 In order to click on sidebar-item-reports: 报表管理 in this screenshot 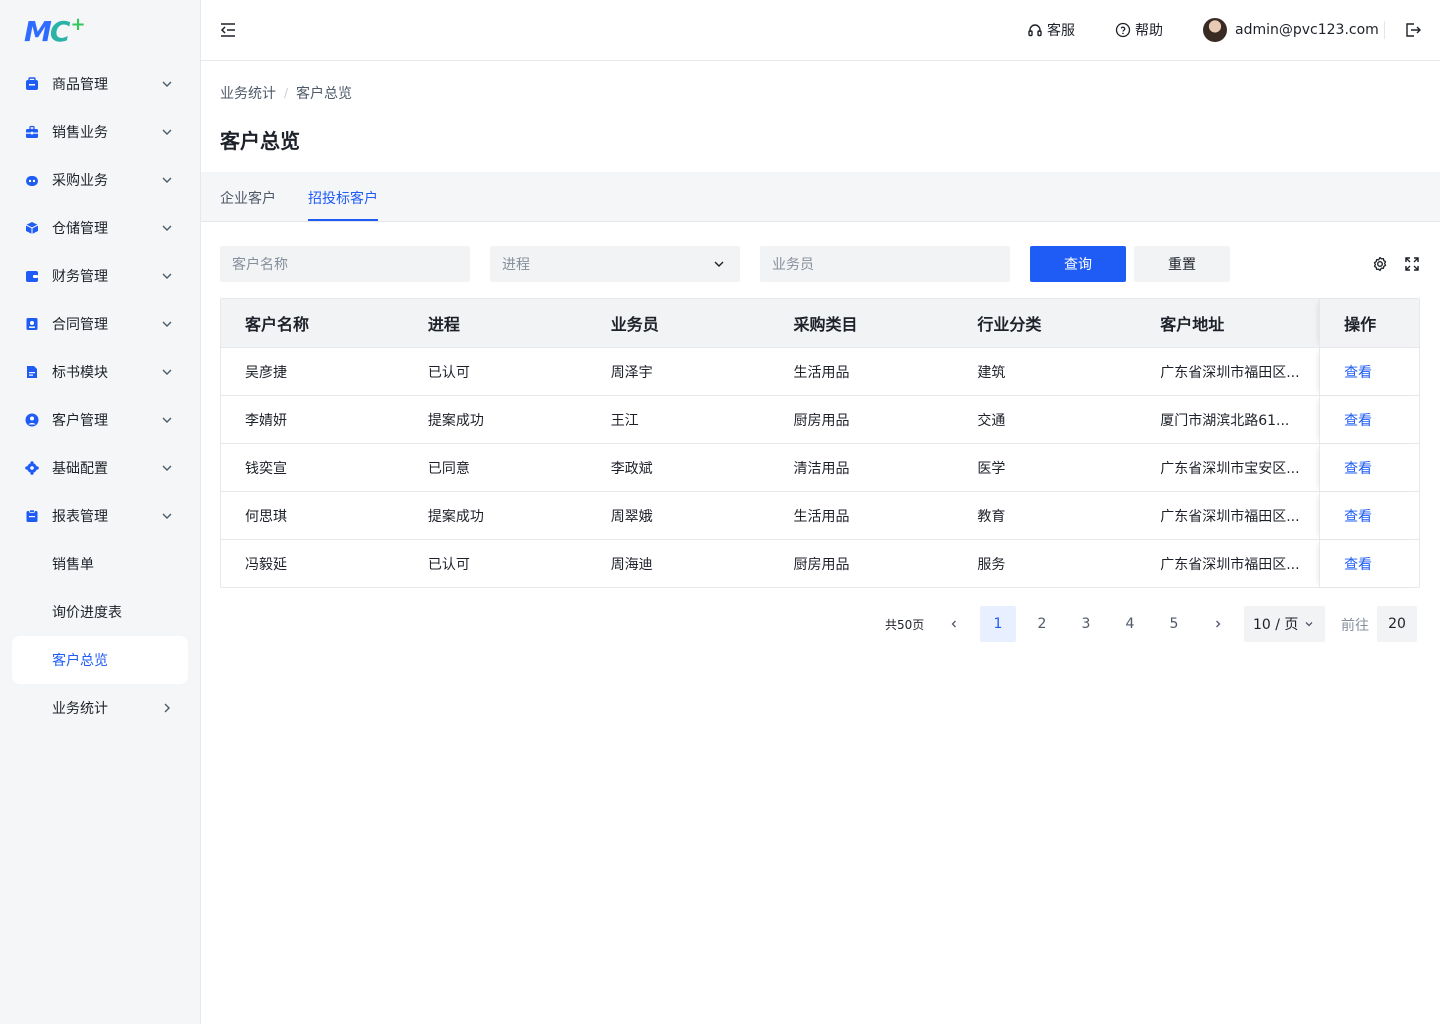, I will do `click(100, 516)`.